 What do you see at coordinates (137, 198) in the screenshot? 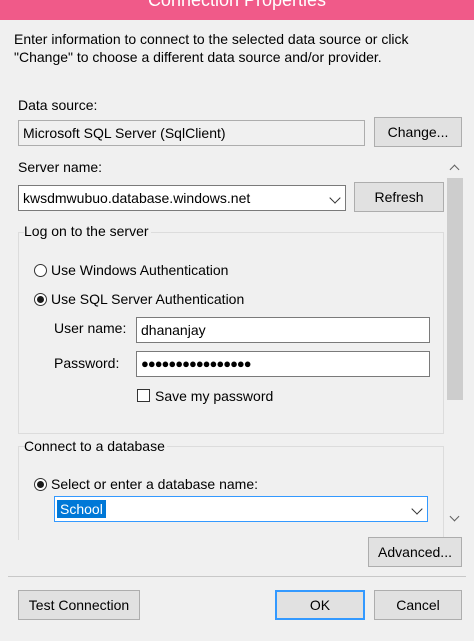
I see `server-name-value: kwsdmwubuo.database.windows.net` at bounding box center [137, 198].